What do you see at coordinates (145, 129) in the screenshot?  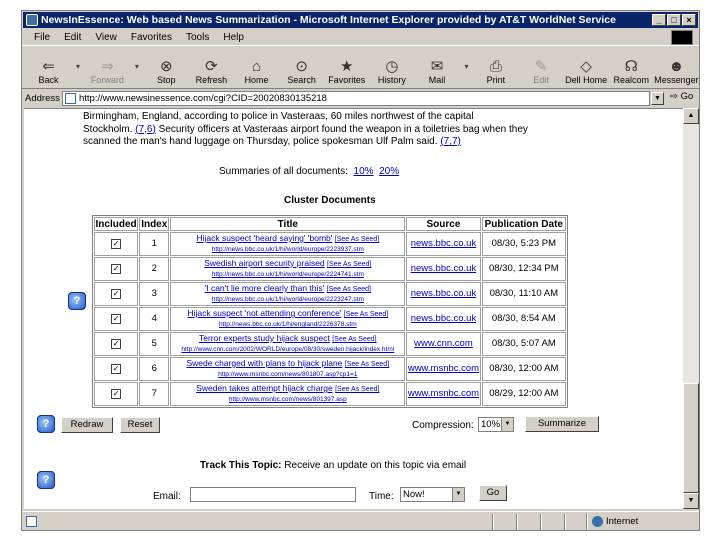 I see `sentence-link: (7,6)` at bounding box center [145, 129].